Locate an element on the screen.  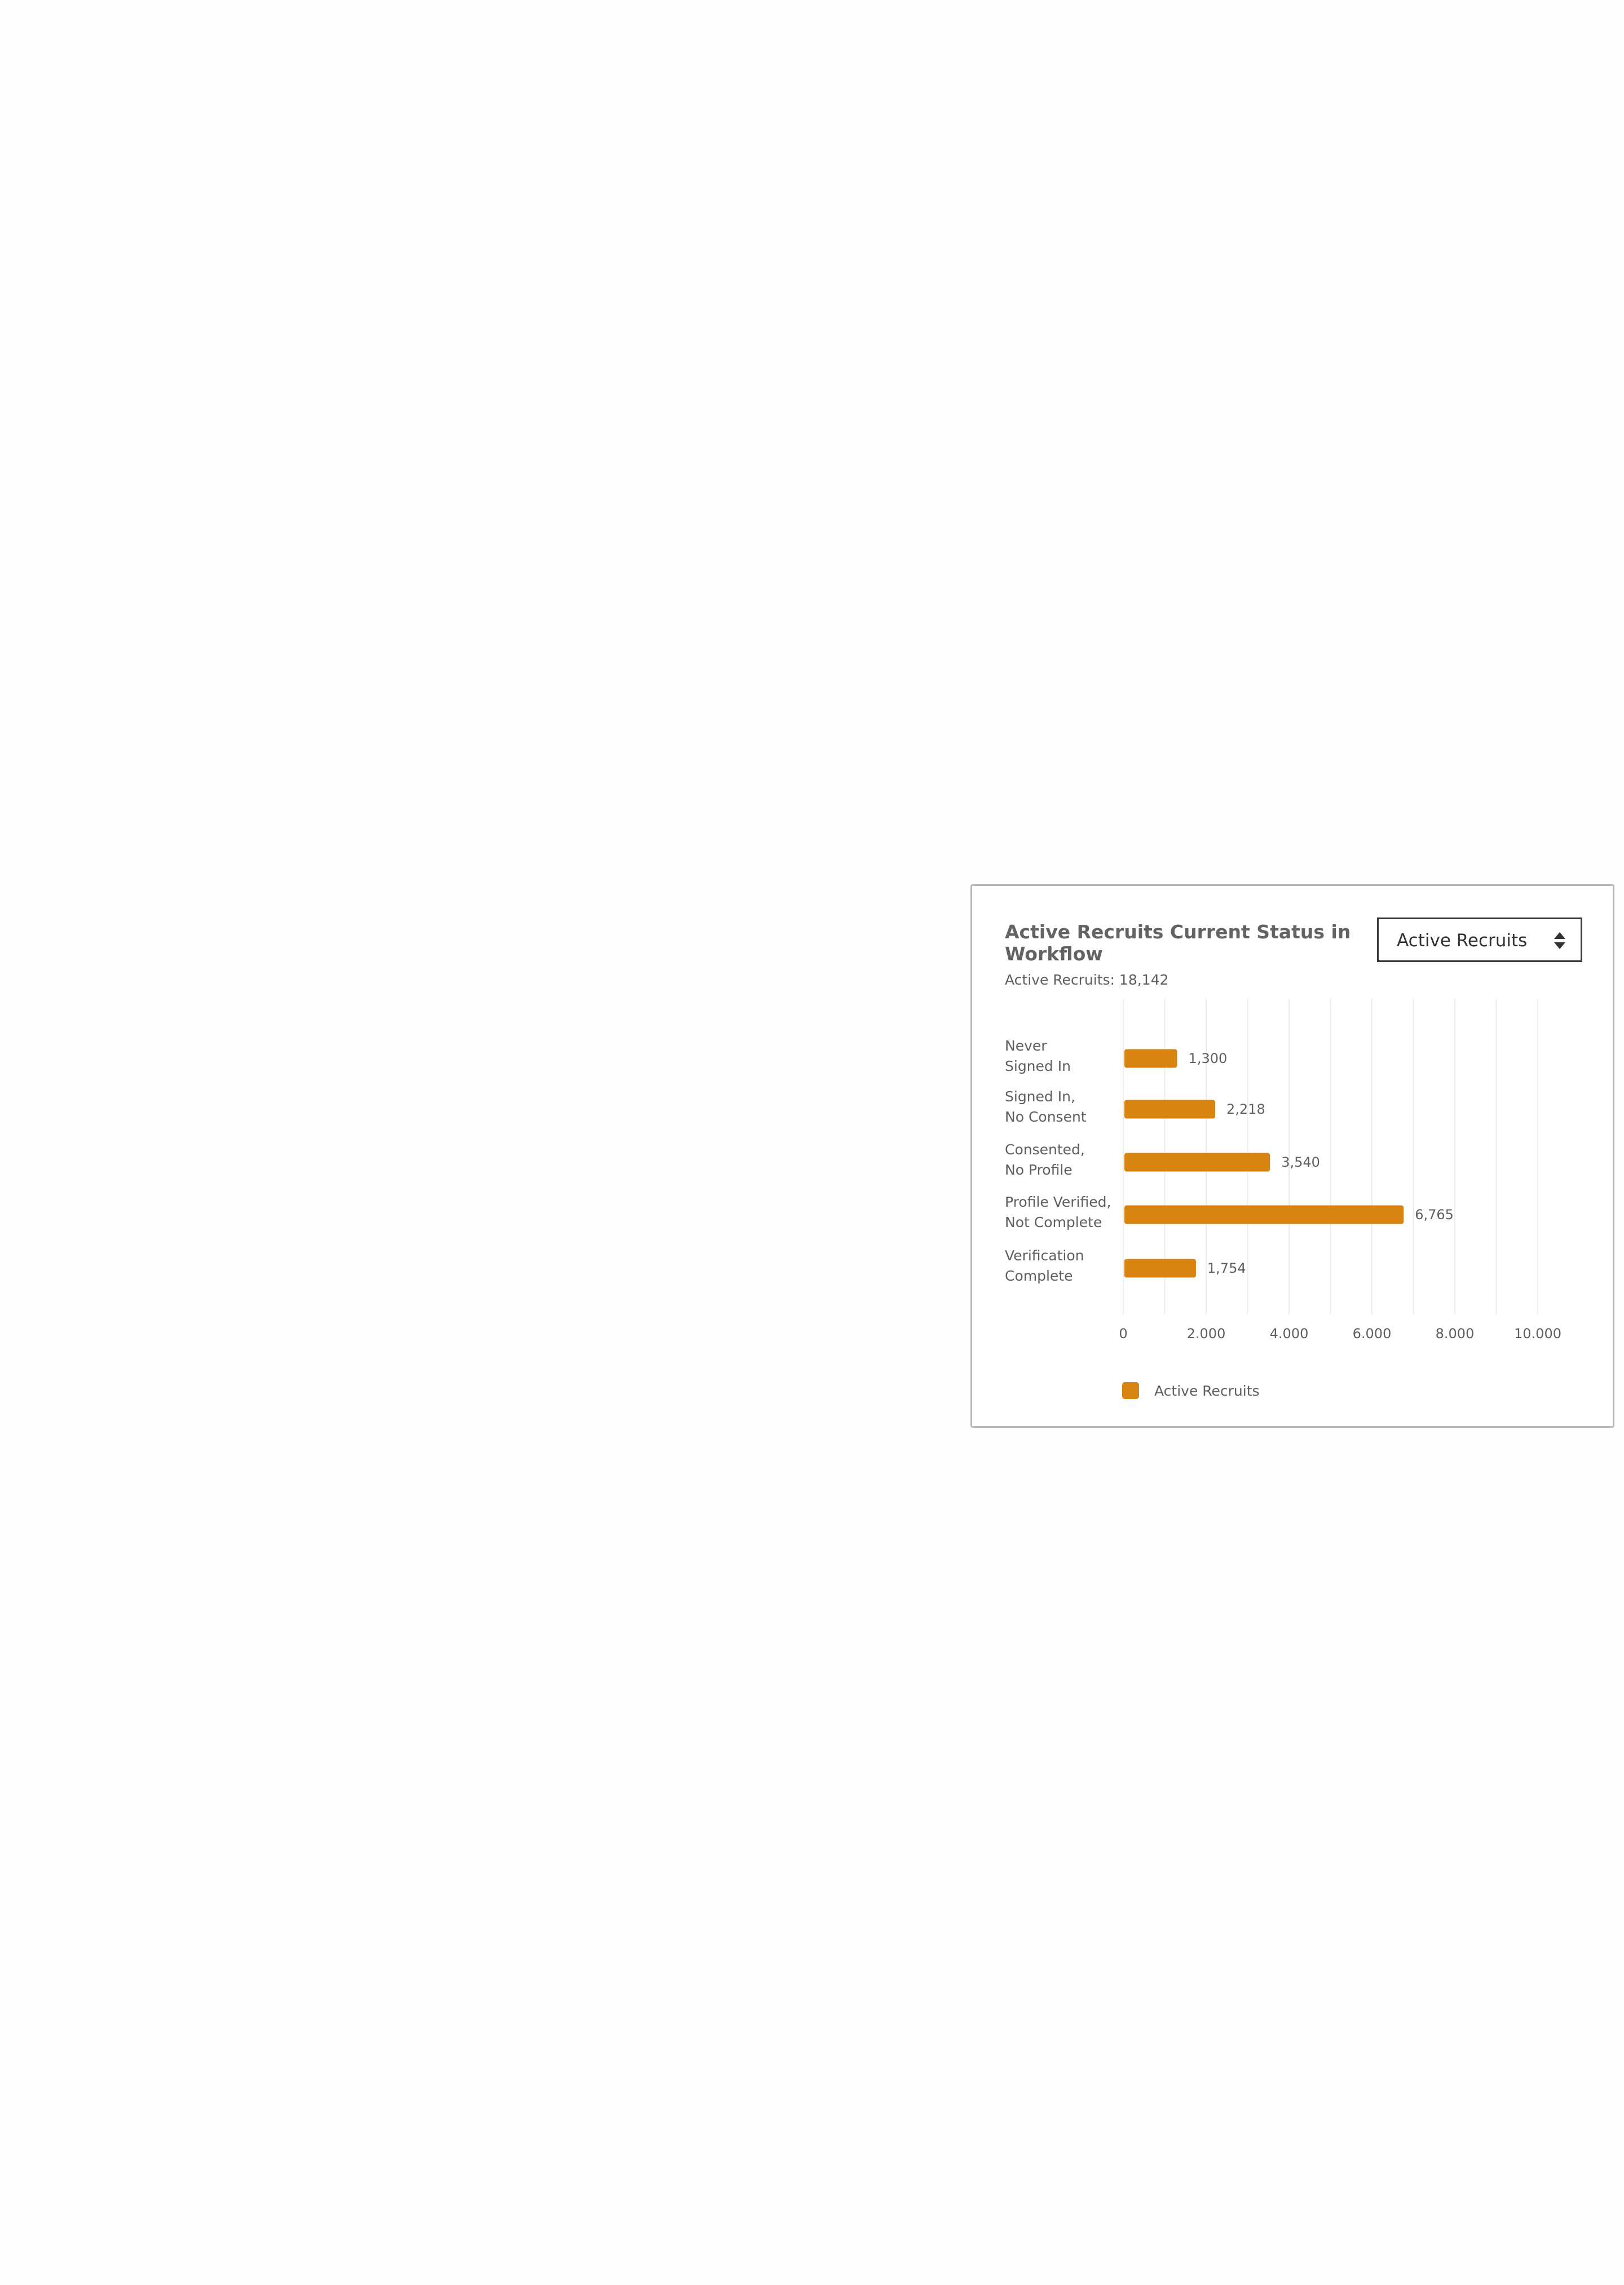
x-tick-label: 2.000 is located at coordinates (1206, 1334).